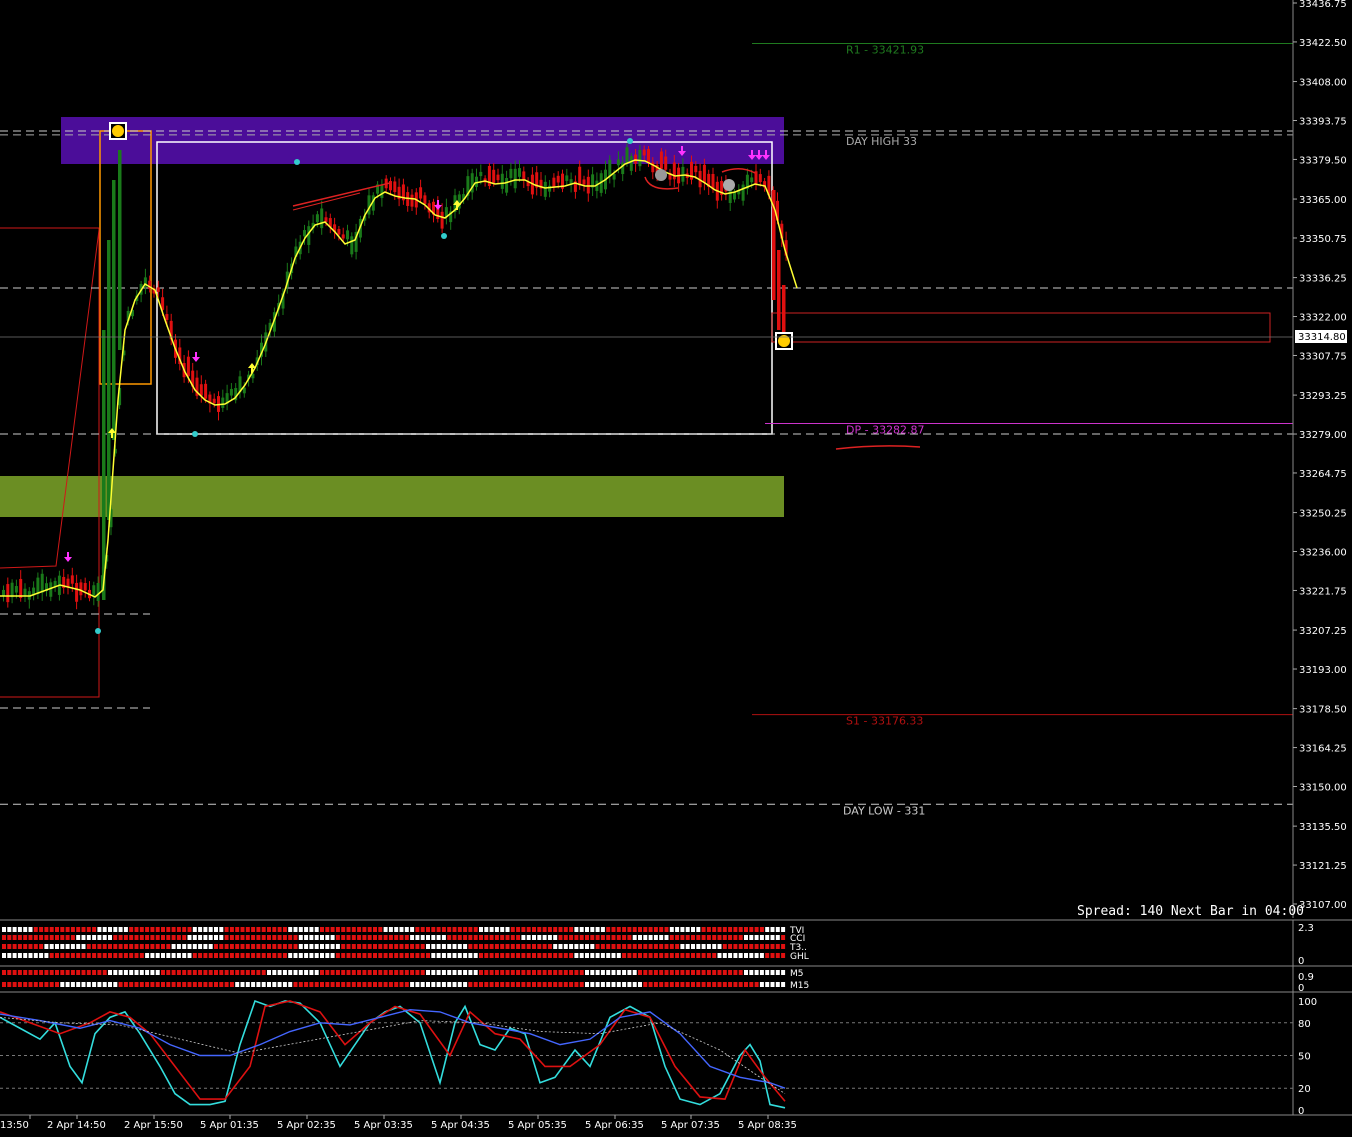 The image size is (1352, 1137). What do you see at coordinates (1306, 977) in the screenshot?
I see `sub-scale-label: 0.9` at bounding box center [1306, 977].